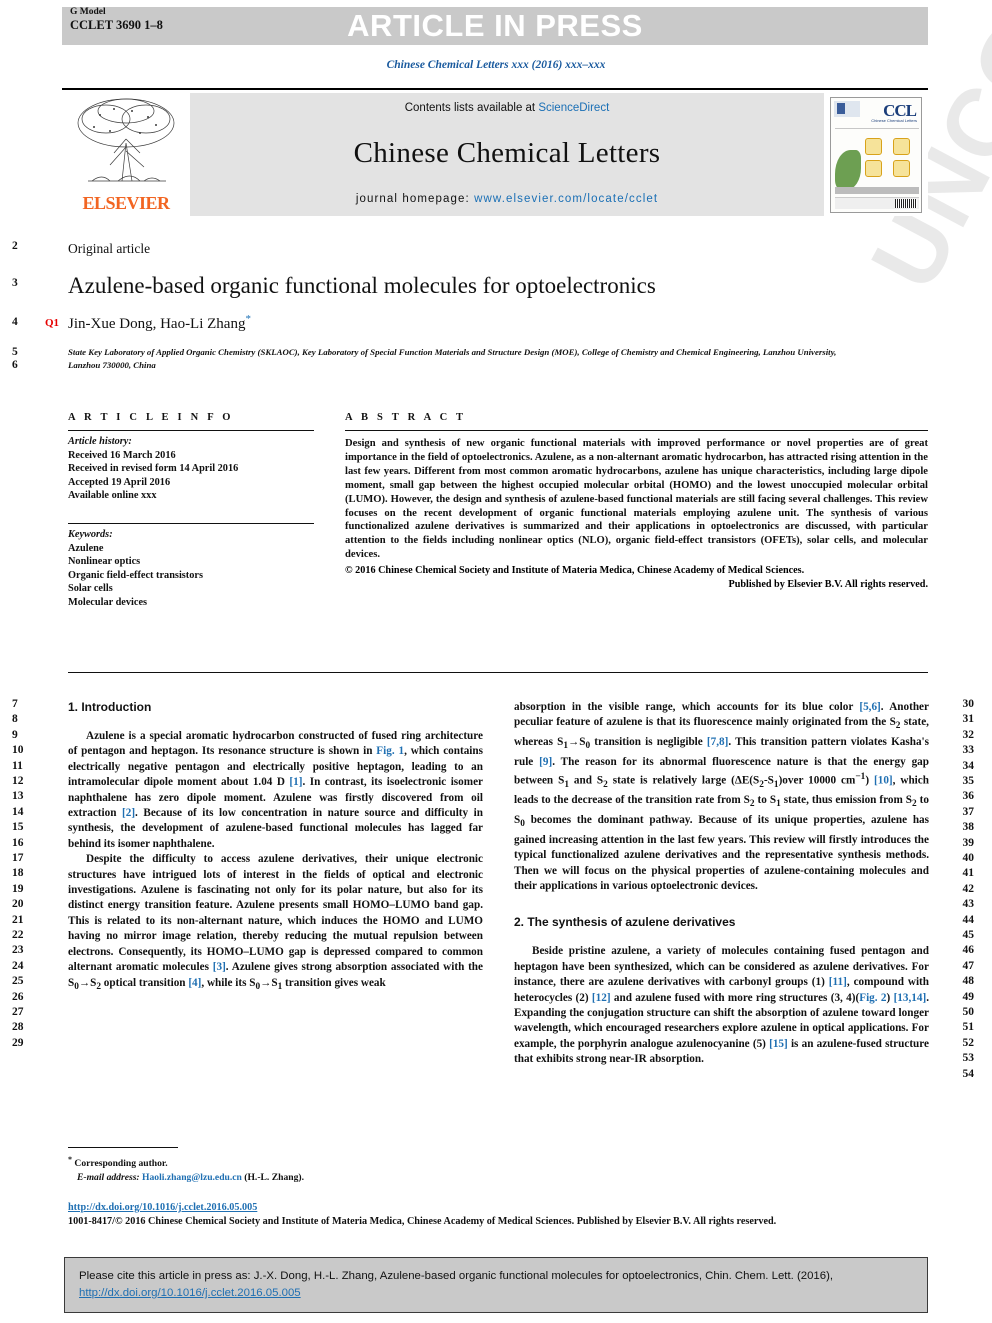 Image resolution: width=992 pixels, height=1323 pixels. I want to click on g-model-block: G Model CCLET 3690 1–8, so click(116, 18).